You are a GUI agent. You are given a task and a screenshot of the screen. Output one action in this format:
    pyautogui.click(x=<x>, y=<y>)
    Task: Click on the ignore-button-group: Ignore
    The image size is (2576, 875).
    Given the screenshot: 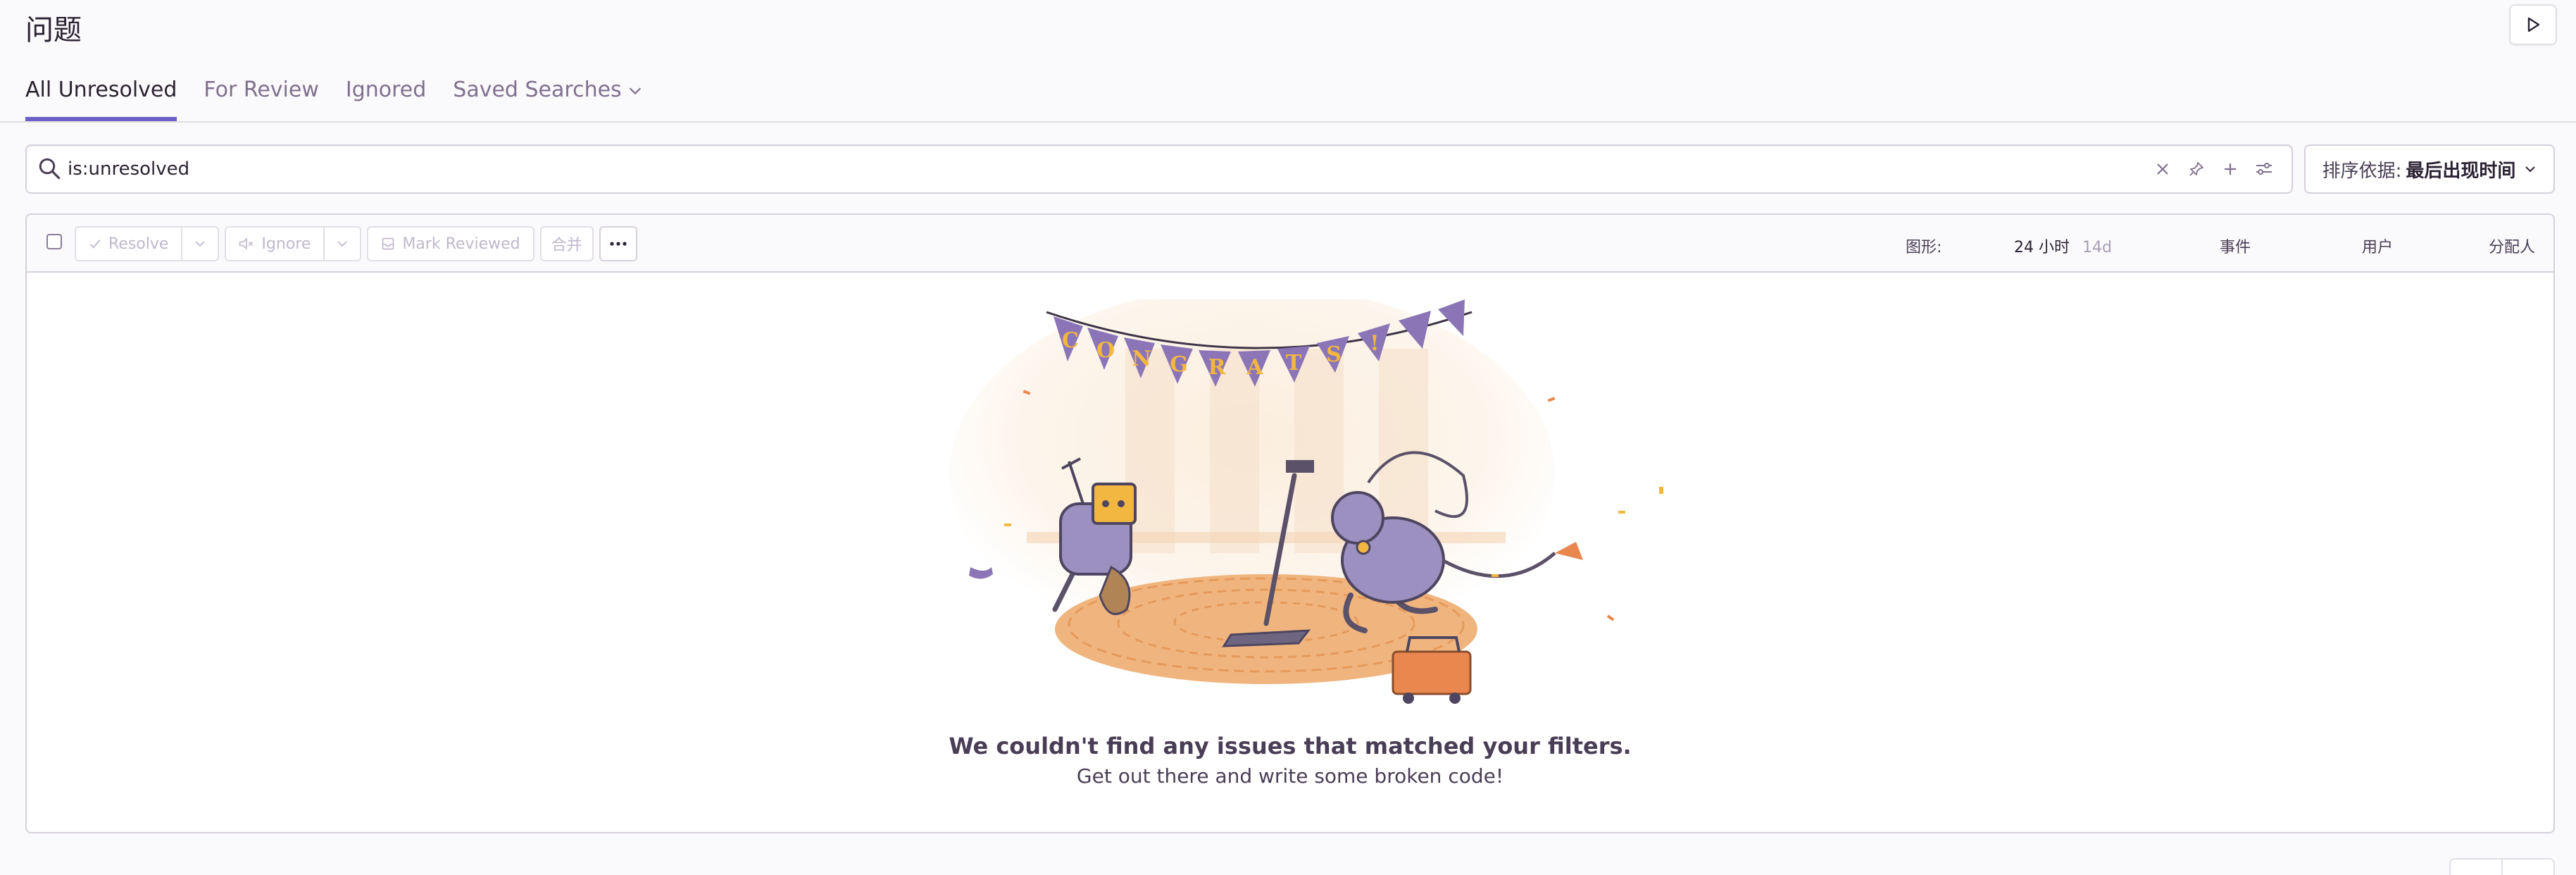 What is the action you would take?
    pyautogui.click(x=293, y=244)
    